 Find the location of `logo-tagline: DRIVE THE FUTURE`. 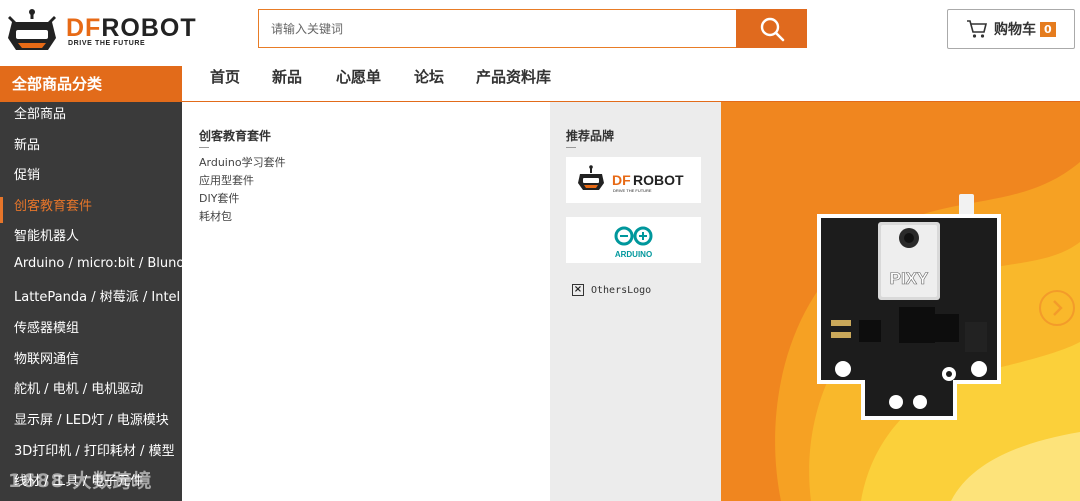

logo-tagline: DRIVE THE FUTURE is located at coordinates (107, 43).